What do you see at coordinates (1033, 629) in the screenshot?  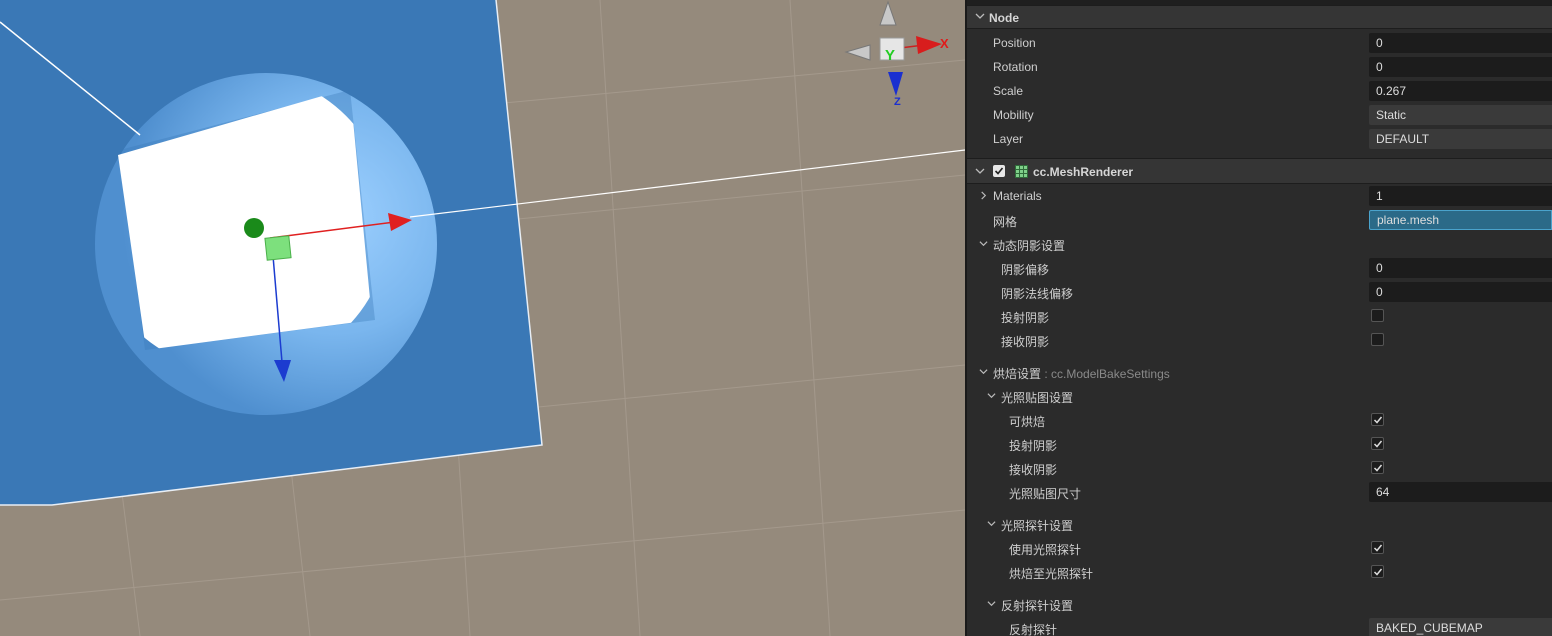 I see `reflection-probe-label: 反射探针` at bounding box center [1033, 629].